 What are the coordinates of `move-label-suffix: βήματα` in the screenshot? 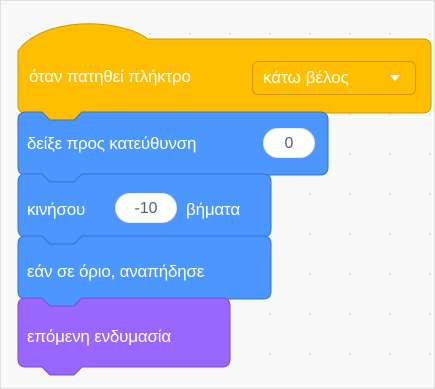 It's located at (213, 209).